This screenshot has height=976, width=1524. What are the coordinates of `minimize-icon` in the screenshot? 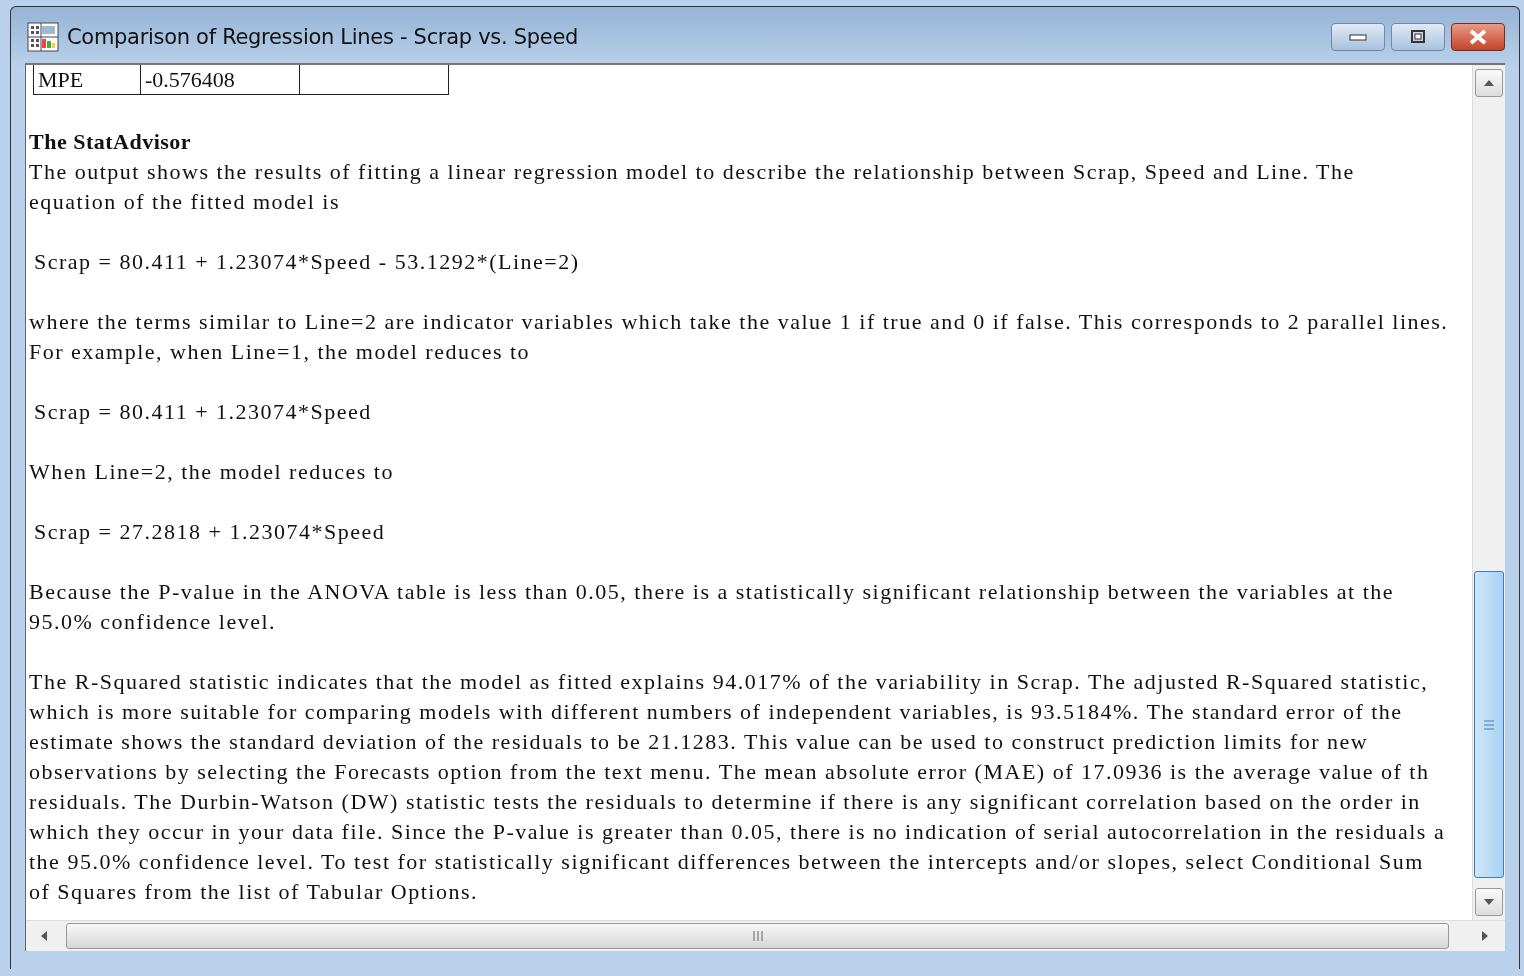 It's located at (1358, 37).